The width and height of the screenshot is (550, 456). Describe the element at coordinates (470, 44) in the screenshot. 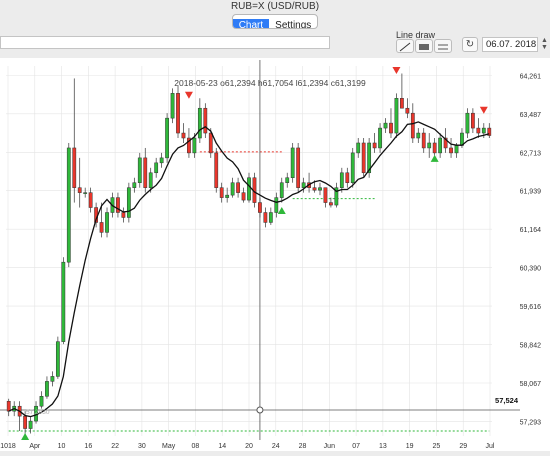

I see `refresh-button: ↻` at that location.